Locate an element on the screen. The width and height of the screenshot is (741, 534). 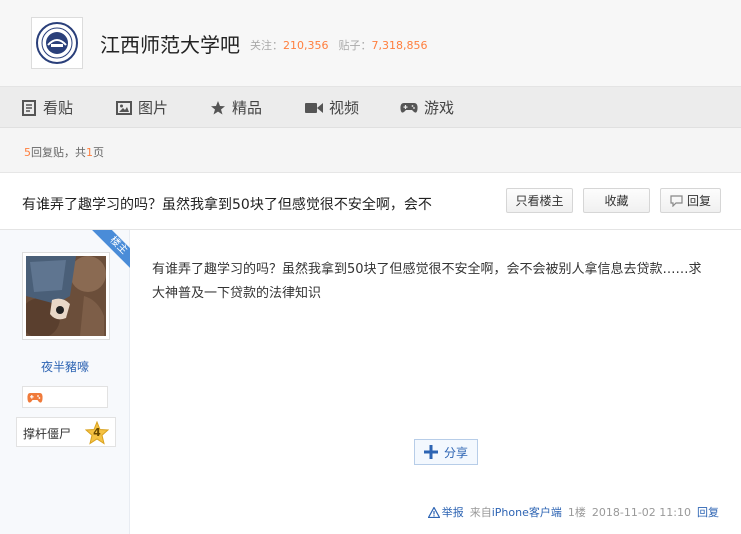
author-level: 撑杆僵尸 4 is located at coordinates (66, 432).